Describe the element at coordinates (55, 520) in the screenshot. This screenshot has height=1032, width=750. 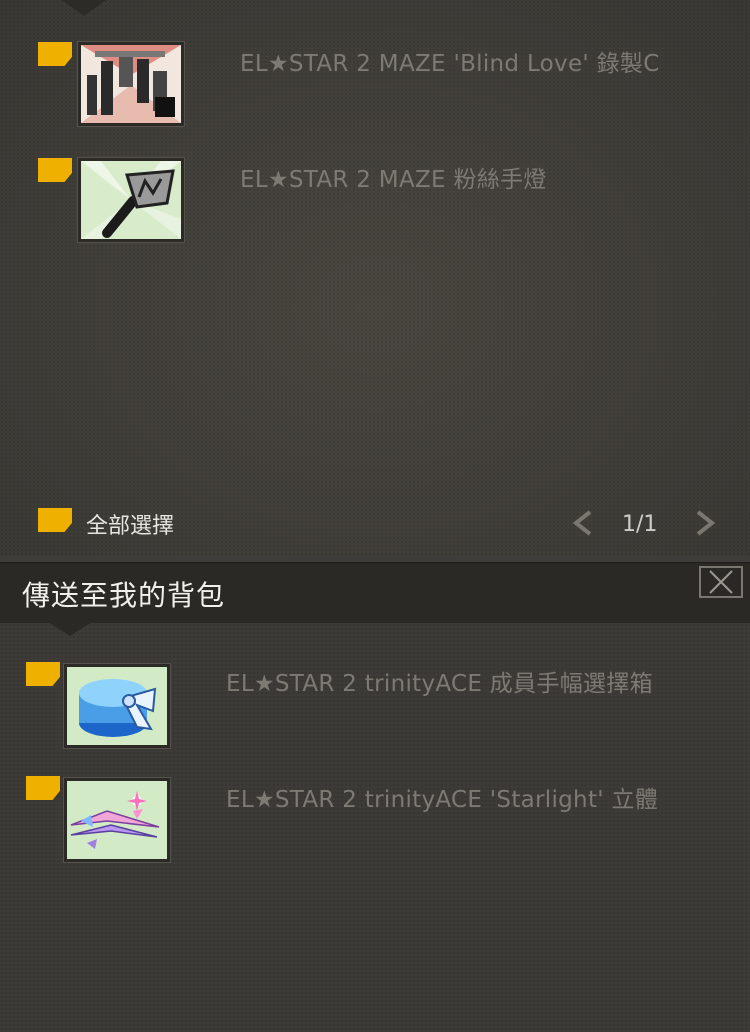
I see `select-all-checkbox` at that location.